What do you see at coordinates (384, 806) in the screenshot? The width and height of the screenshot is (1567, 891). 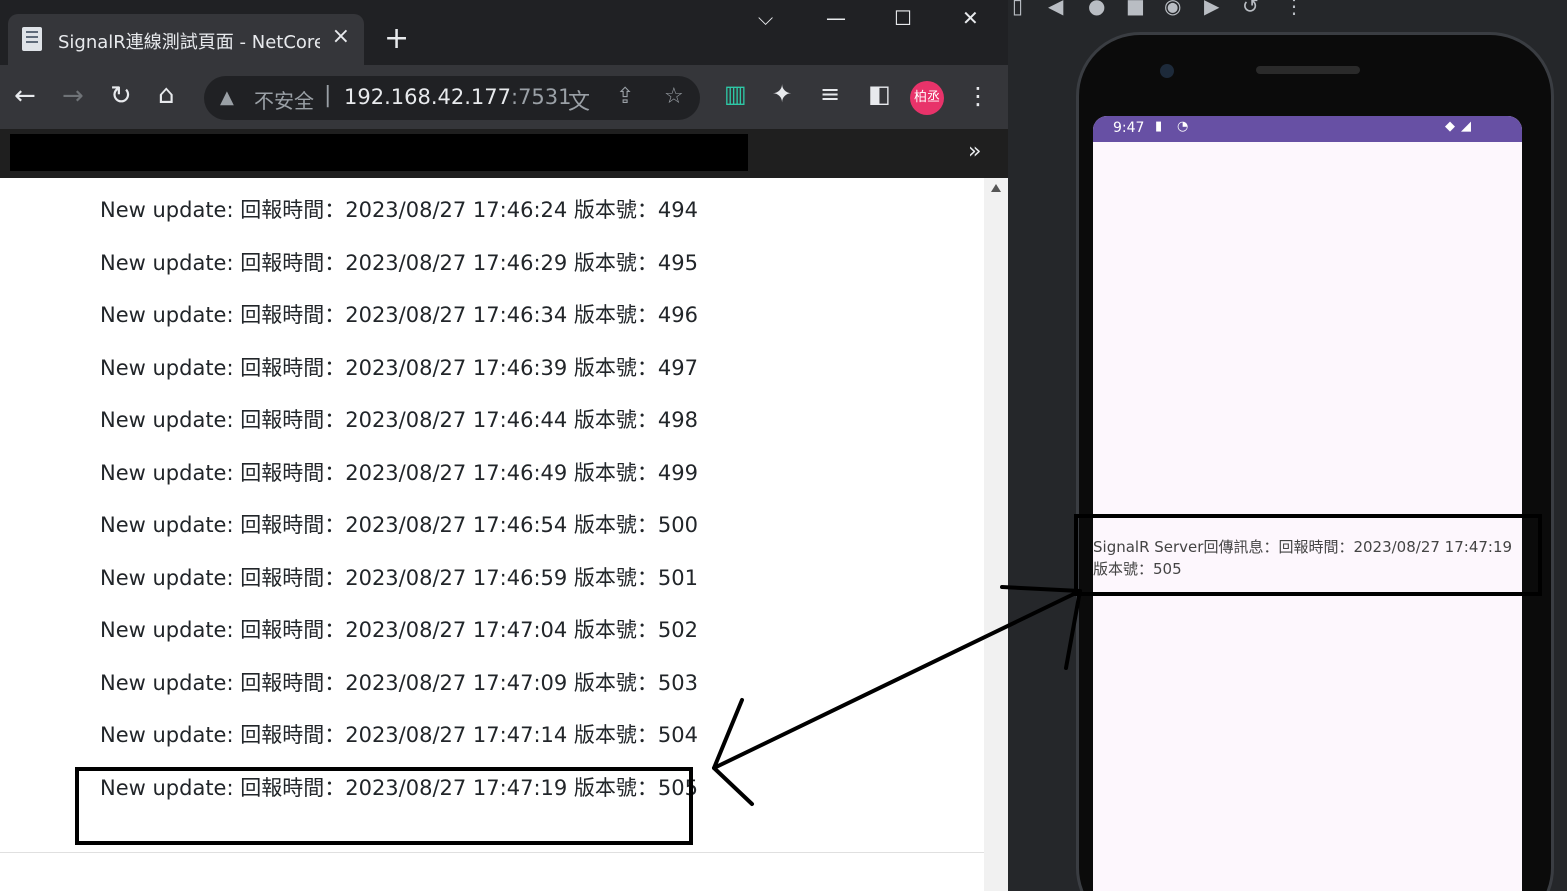 I see `highlight-box-browser` at bounding box center [384, 806].